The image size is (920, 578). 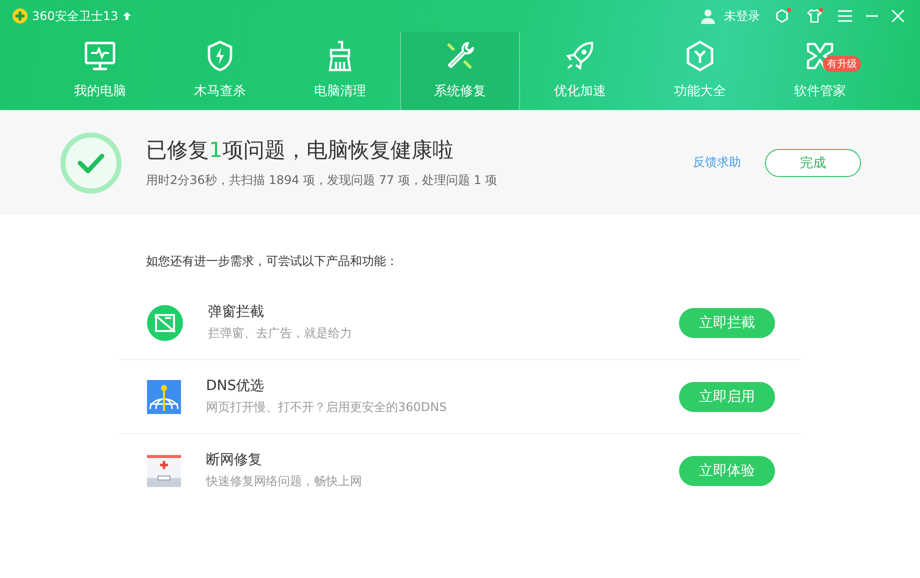 I want to click on nav-tab: 功能大全, so click(x=700, y=71).